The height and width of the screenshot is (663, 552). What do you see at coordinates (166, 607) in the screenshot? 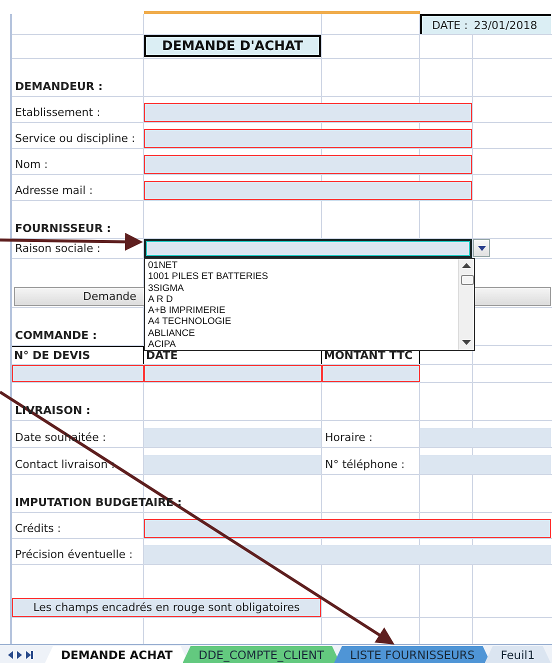
I see `required-fields-note: Les champs encadrés en rouge sont obligatoires` at bounding box center [166, 607].